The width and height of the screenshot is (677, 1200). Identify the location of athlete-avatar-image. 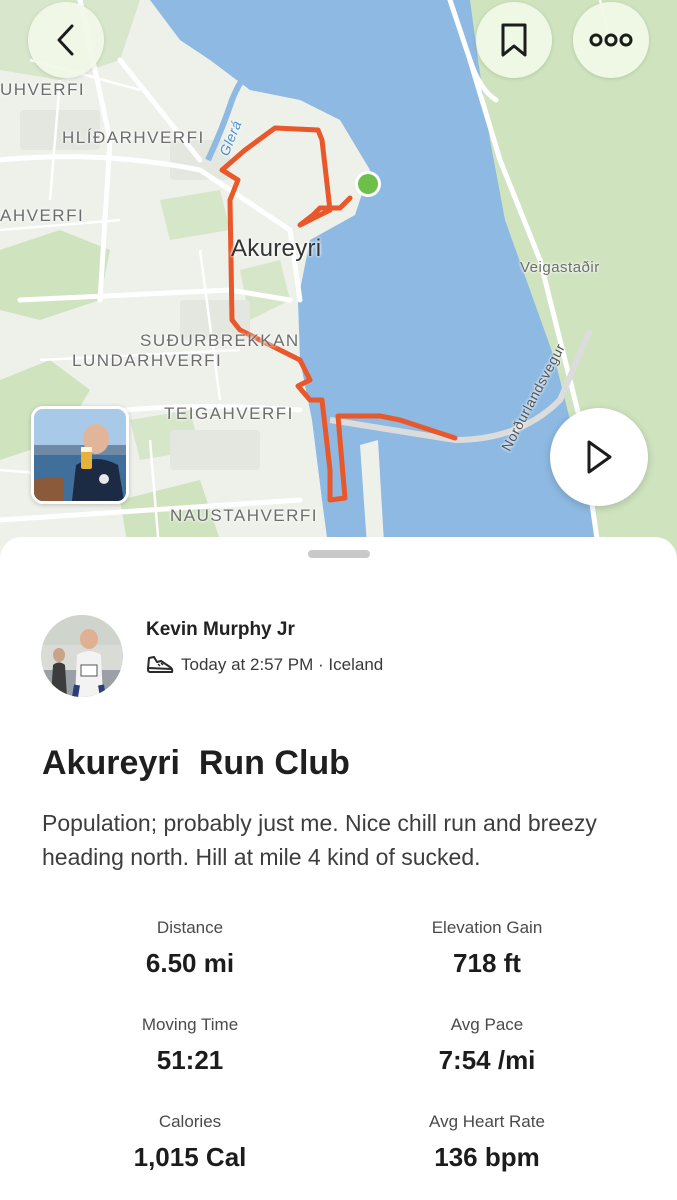
(82, 656).